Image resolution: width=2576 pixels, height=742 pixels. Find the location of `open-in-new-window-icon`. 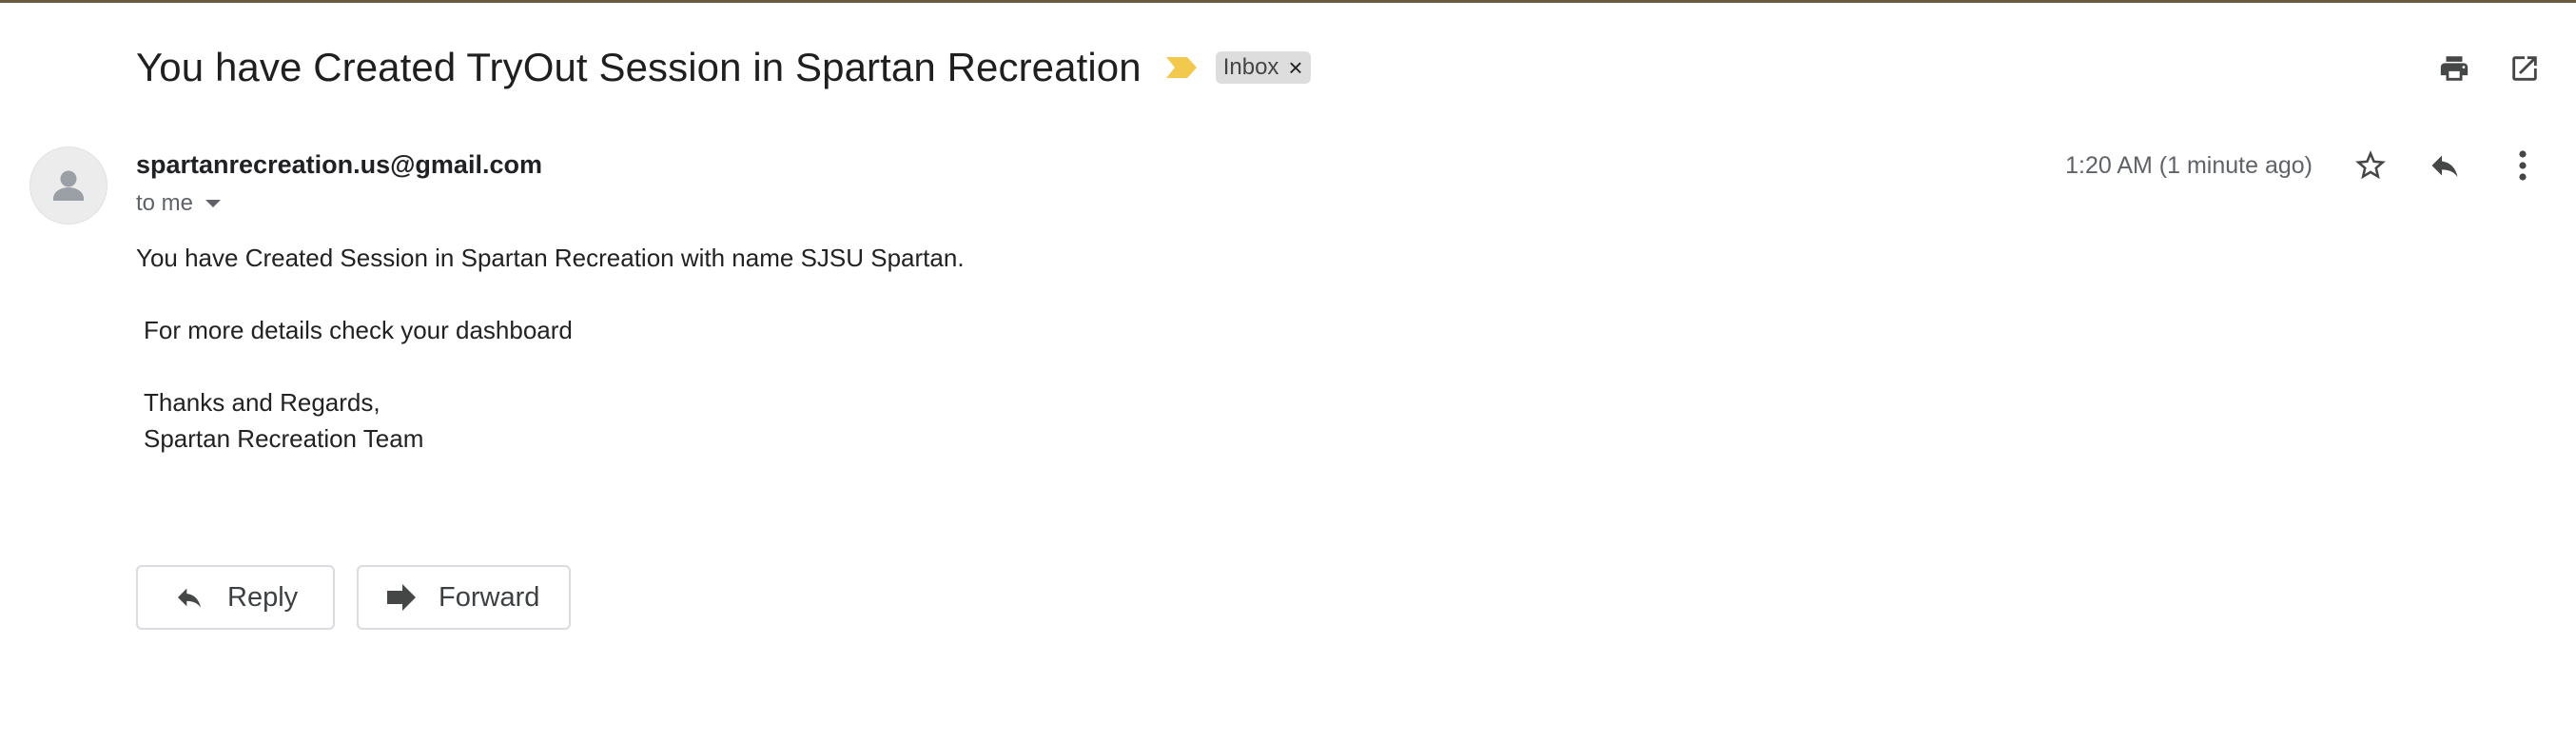

open-in-new-window-icon is located at coordinates (2525, 68).